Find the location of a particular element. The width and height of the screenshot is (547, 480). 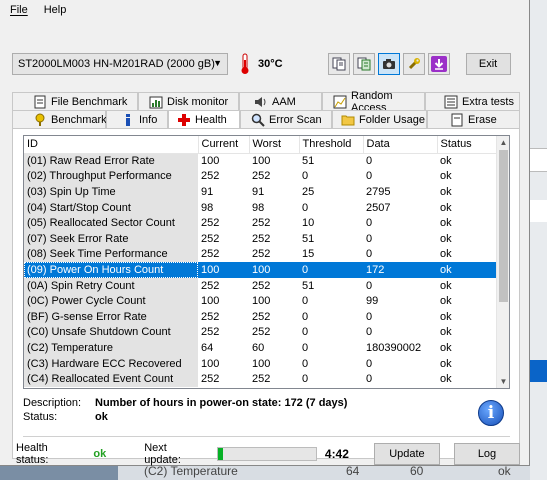

status-label: Status: is located at coordinates (40, 417).